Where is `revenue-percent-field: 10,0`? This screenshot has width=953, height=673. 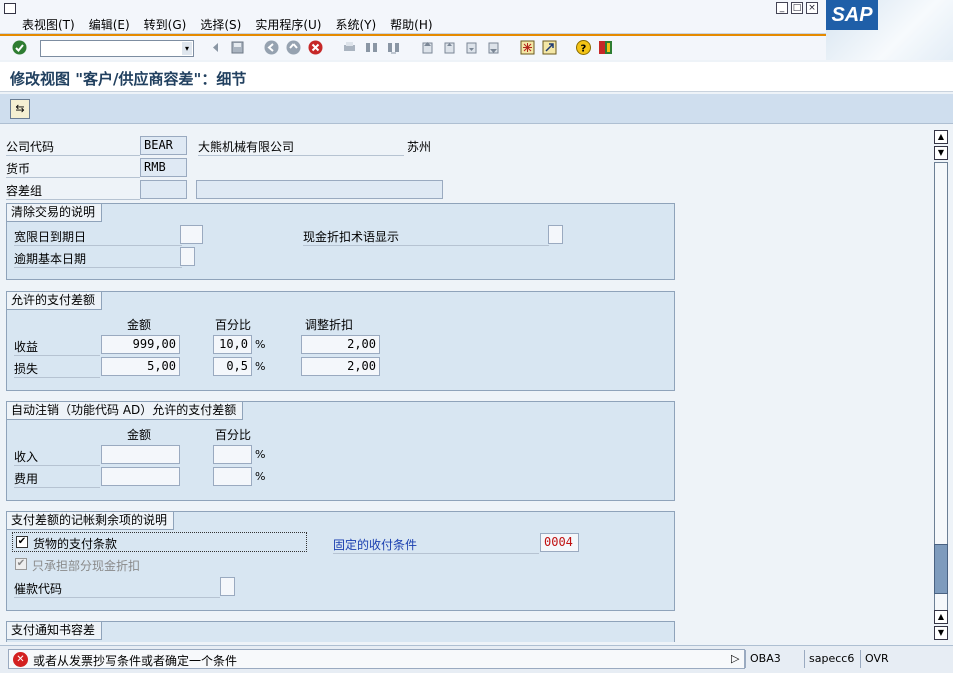
revenue-percent-field: 10,0 is located at coordinates (232, 344).